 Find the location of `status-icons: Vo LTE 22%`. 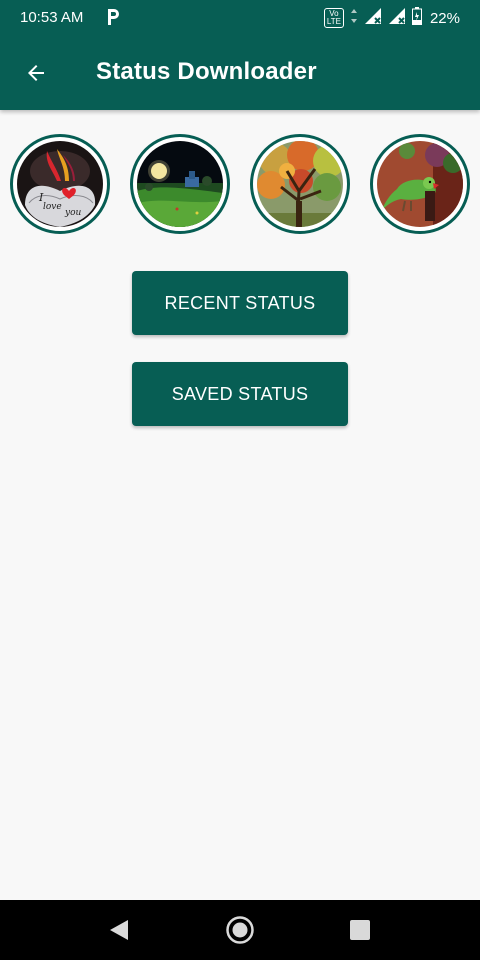

status-icons: Vo LTE 22% is located at coordinates (391, 18).